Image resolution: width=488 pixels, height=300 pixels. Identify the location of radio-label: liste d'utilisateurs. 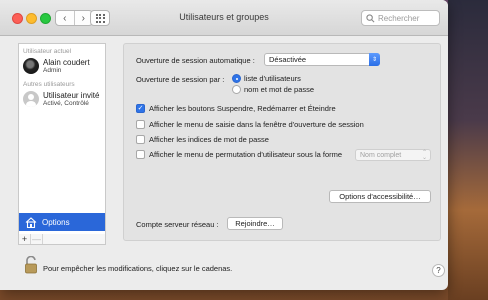
(272, 78).